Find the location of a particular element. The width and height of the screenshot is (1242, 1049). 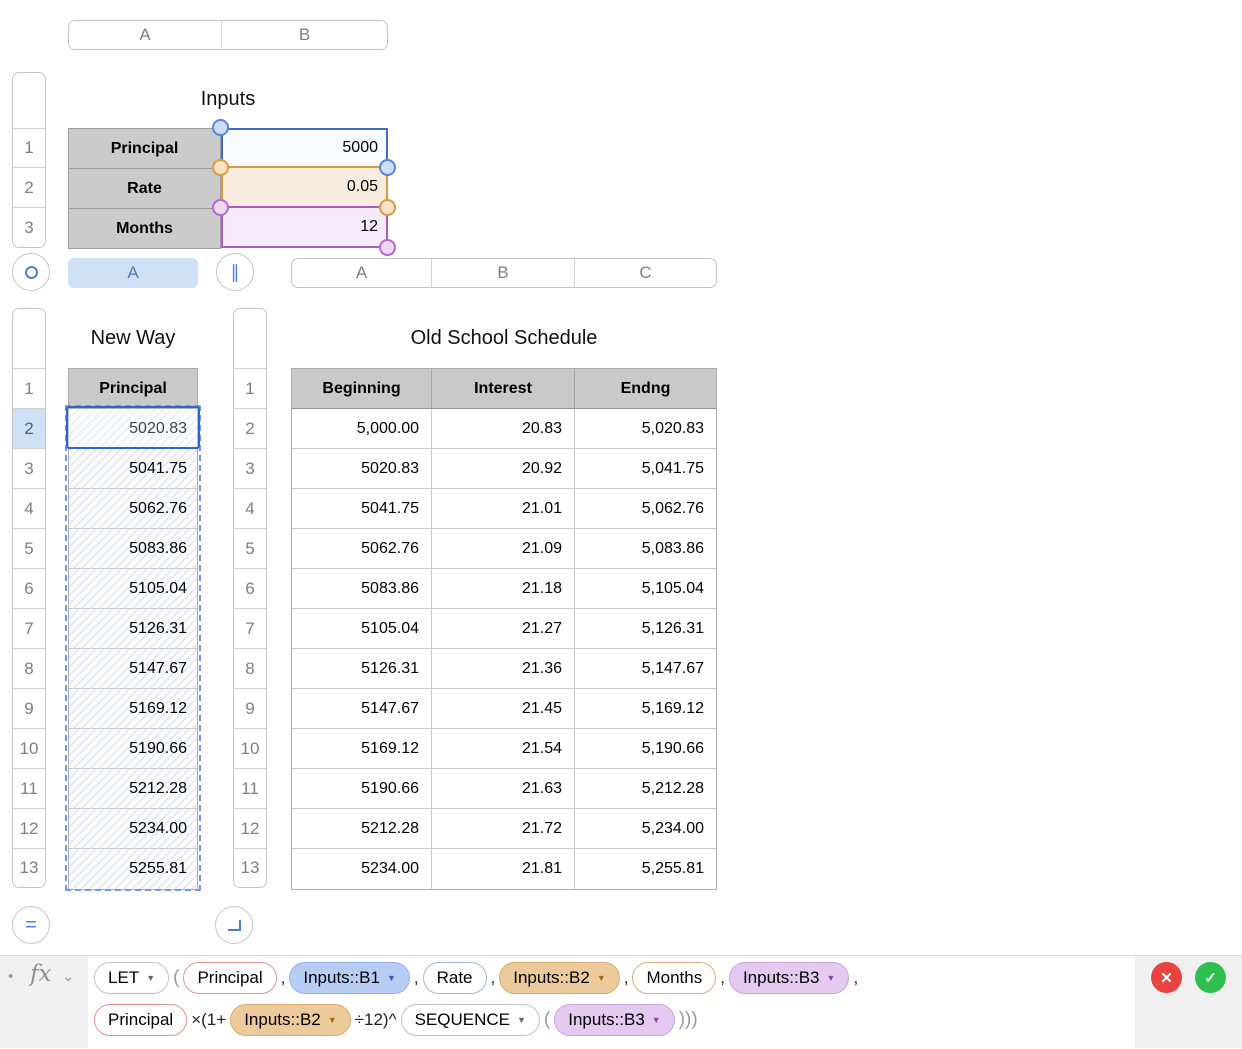

cell-inputs-a3: Months is located at coordinates (144, 228).